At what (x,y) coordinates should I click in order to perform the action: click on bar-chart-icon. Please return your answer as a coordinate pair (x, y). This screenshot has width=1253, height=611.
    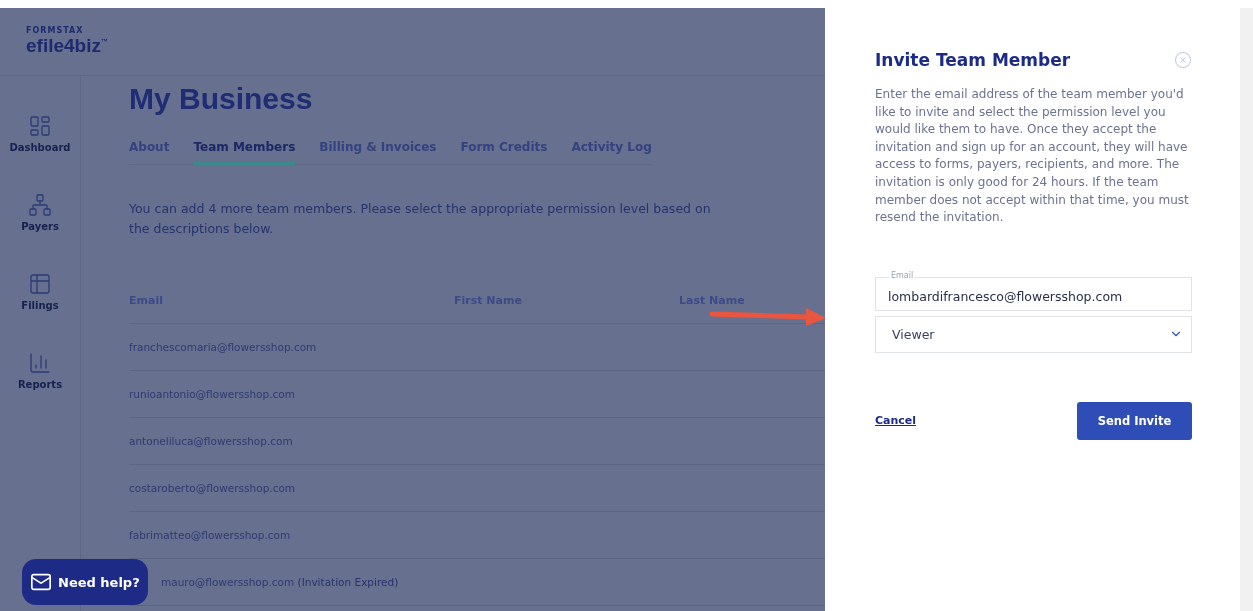
    Looking at the image, I should click on (40, 363).